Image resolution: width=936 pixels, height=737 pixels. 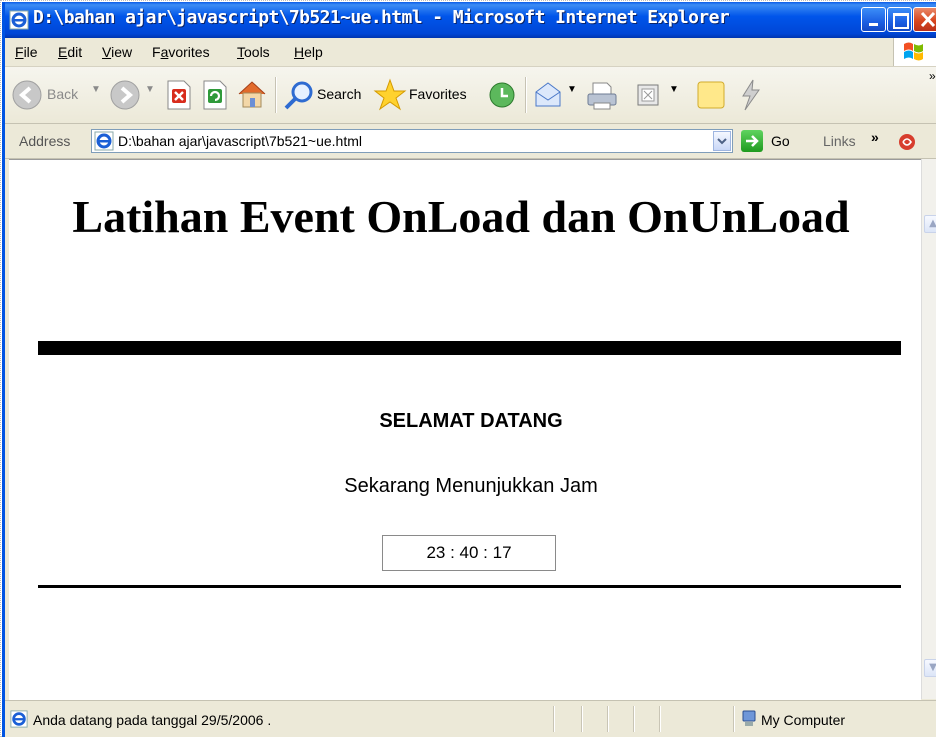 I want to click on menu-view: View, so click(x=117, y=52).